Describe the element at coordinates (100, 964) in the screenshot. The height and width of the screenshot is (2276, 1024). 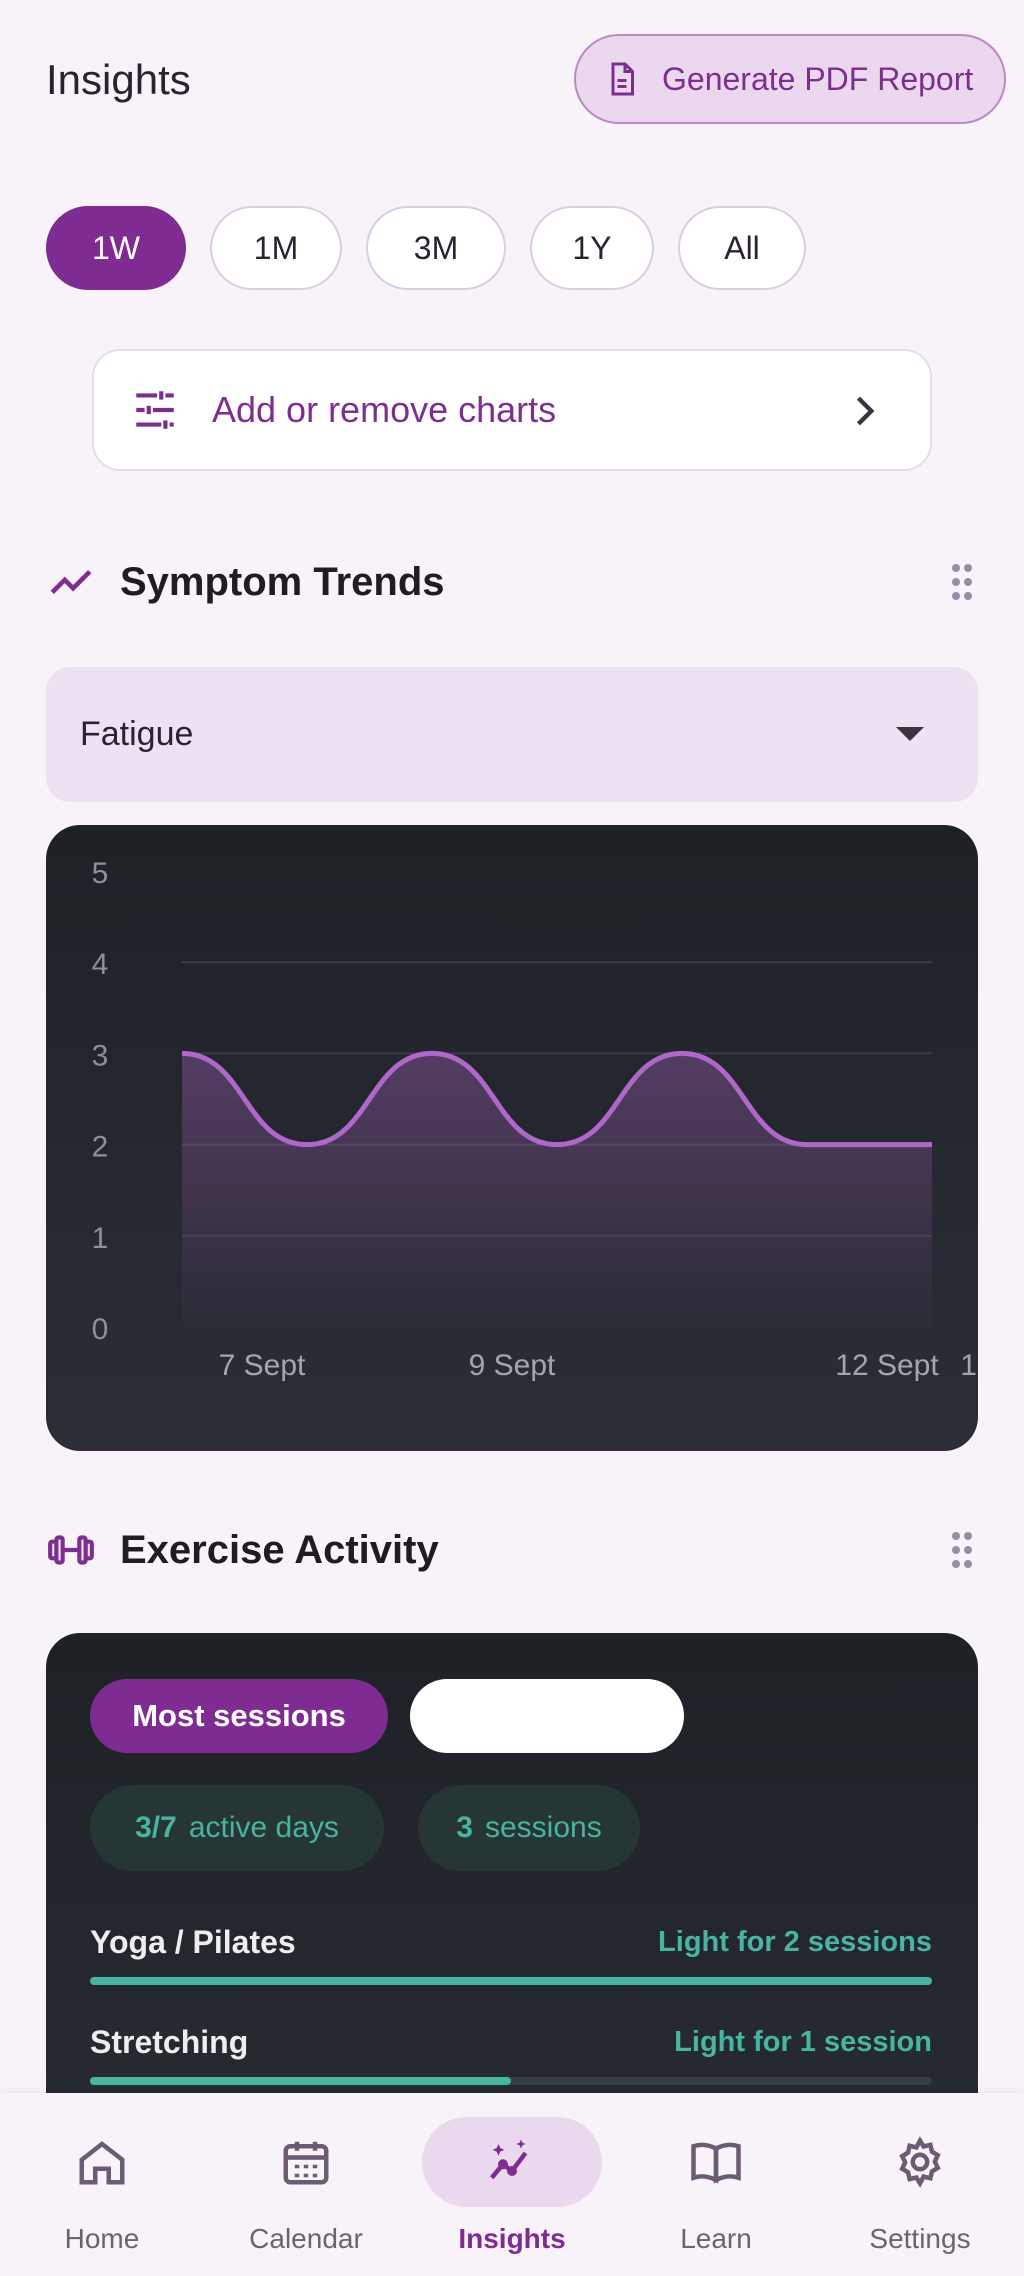
I see `y-tick-label: 4` at that location.